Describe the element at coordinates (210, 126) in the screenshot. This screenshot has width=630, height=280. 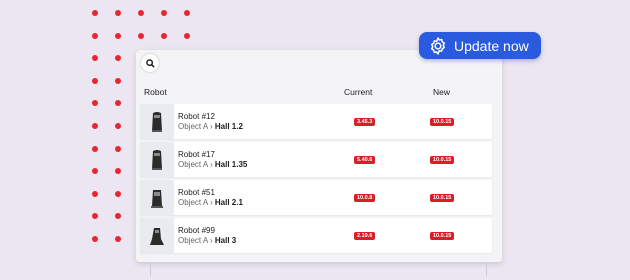
I see `robot-location: Object A › Hall 1.2` at that location.